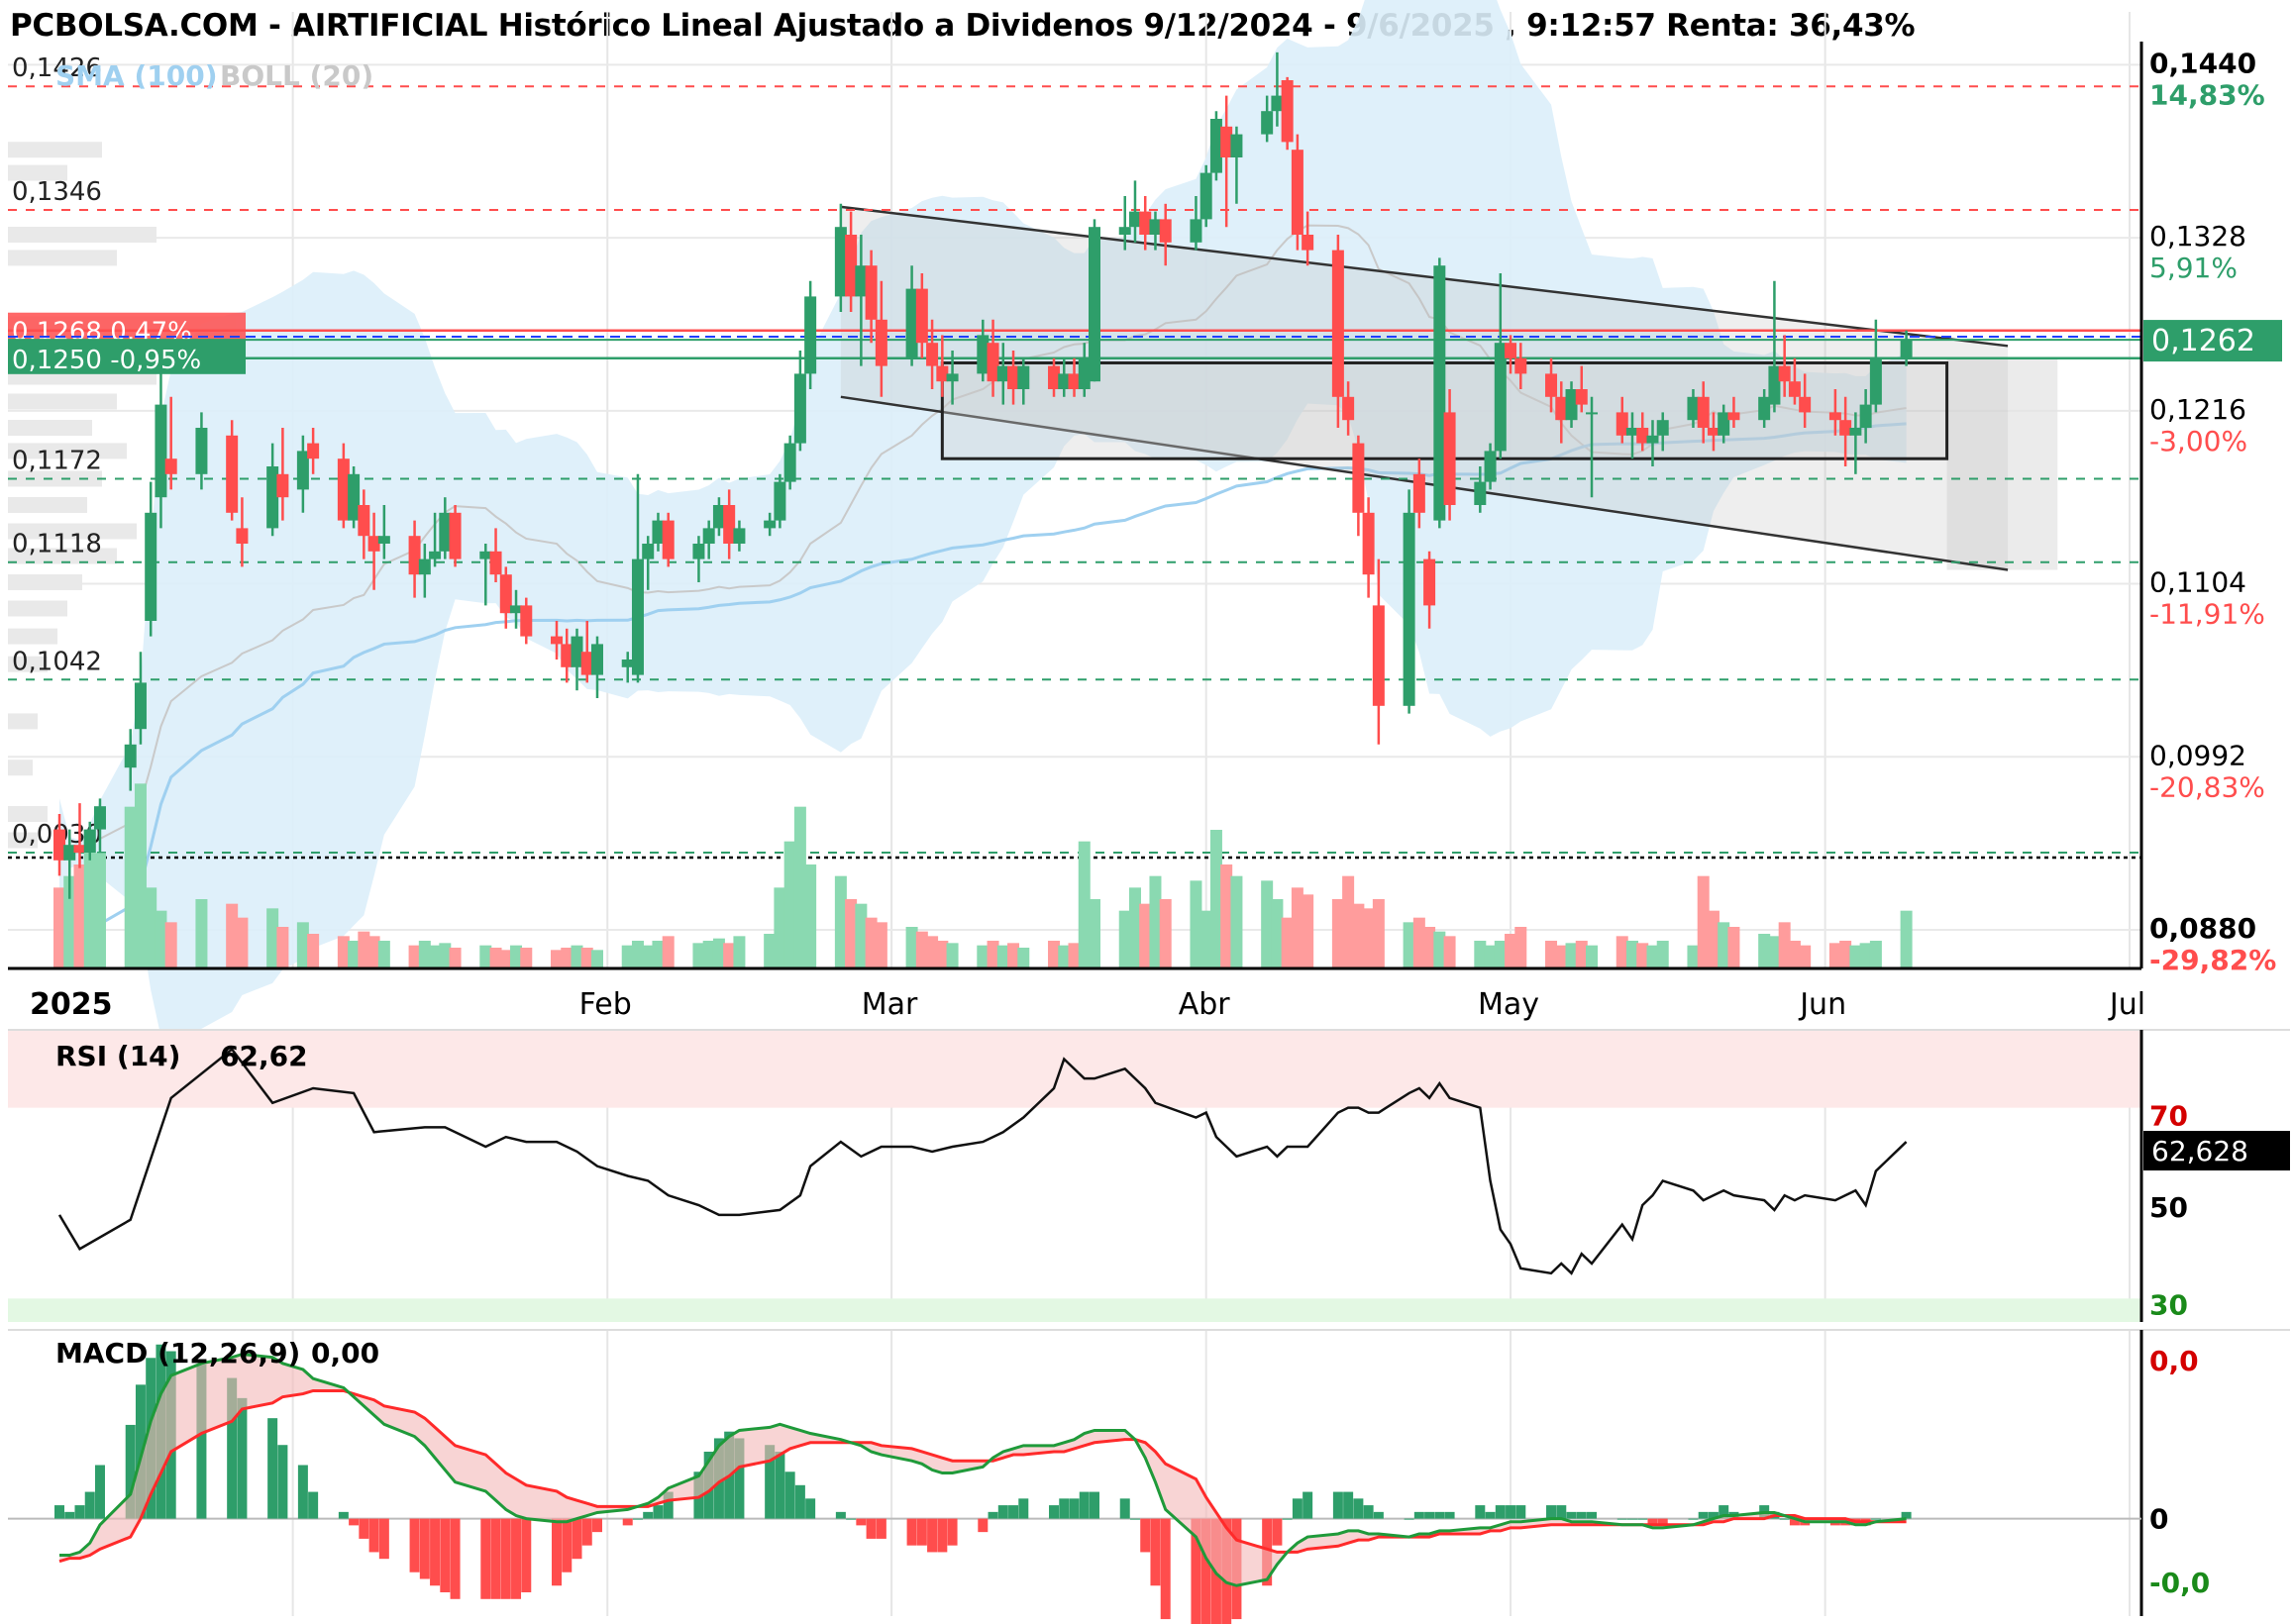  Describe the element at coordinates (106, 360) in the screenshot. I see `reference-label: 0,1250 -0,95%` at that location.